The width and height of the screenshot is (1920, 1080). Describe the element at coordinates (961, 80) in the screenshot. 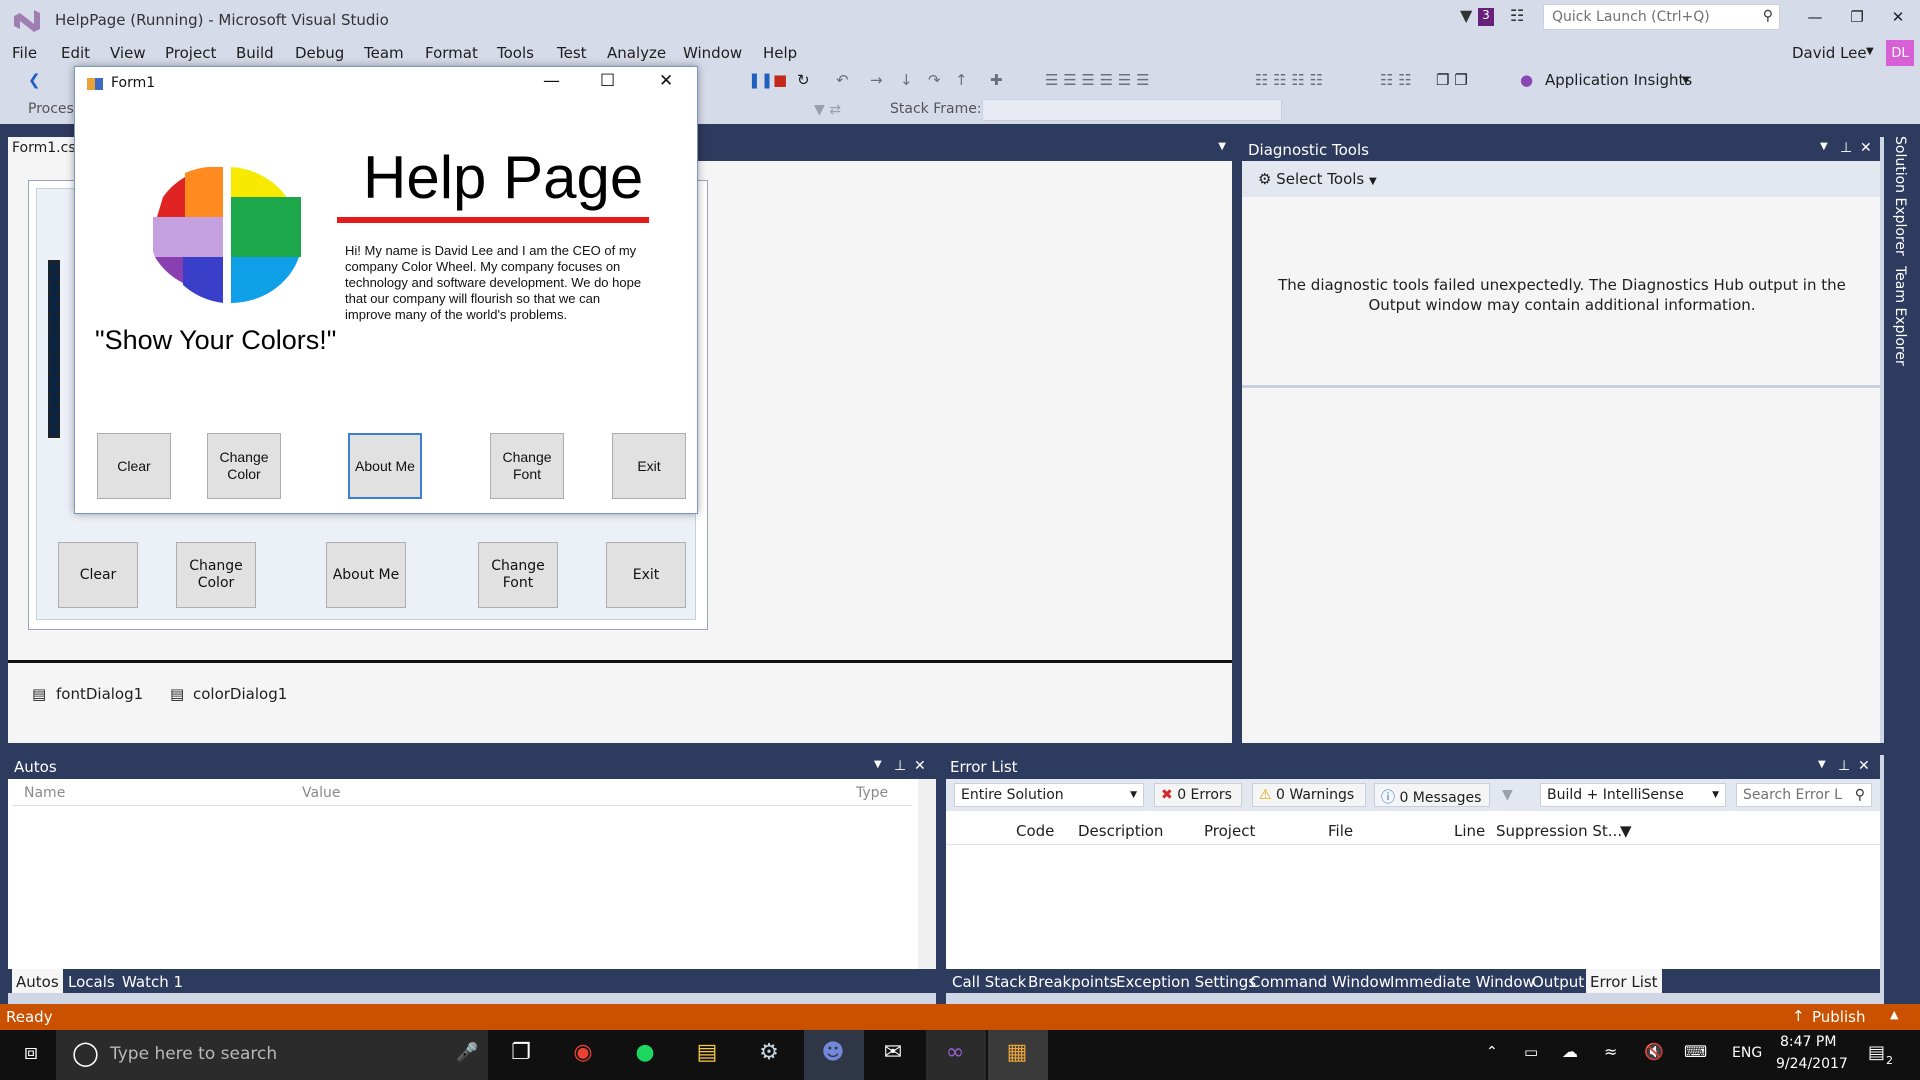

I see `step-up-icon: ↑` at that location.